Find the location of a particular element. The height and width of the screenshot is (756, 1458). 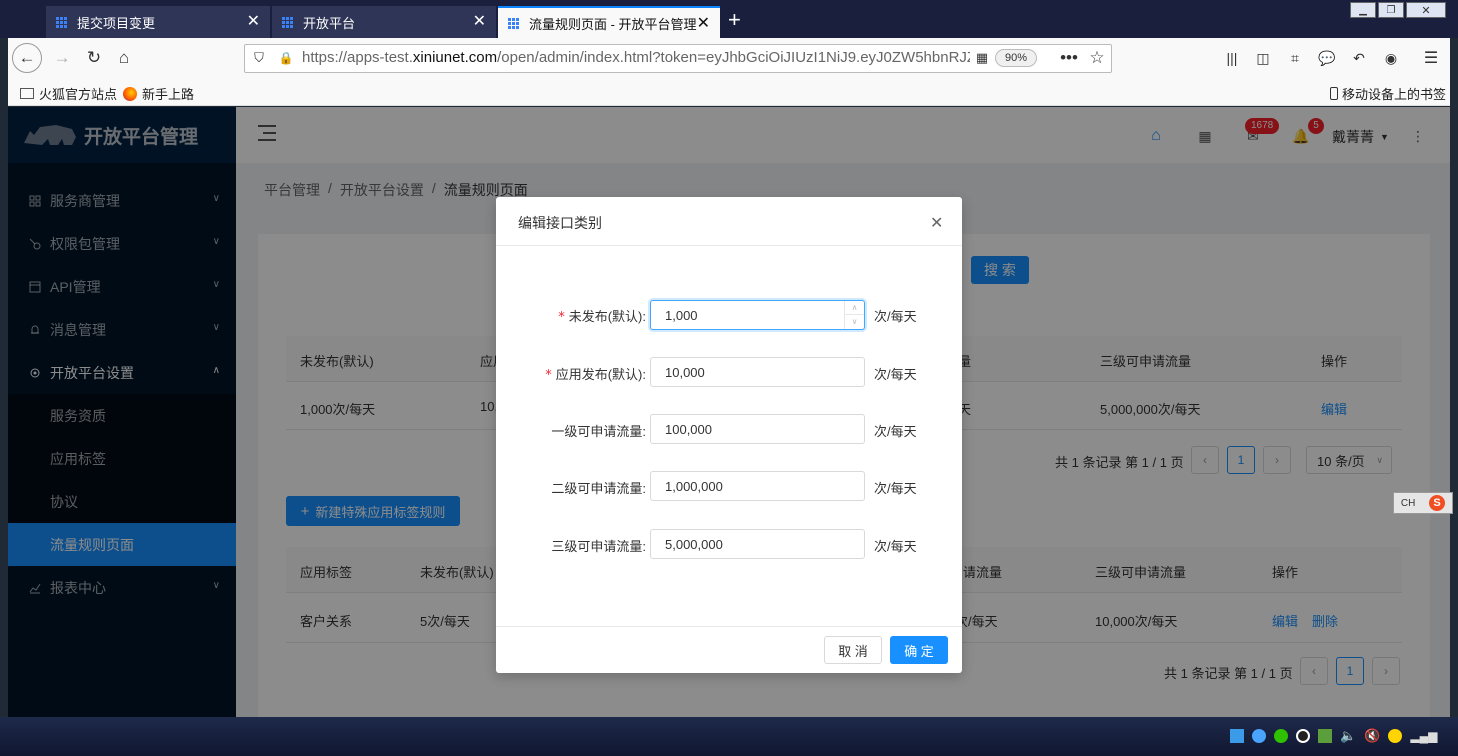

form-label: 三级可申请流量: is located at coordinates (598, 545).